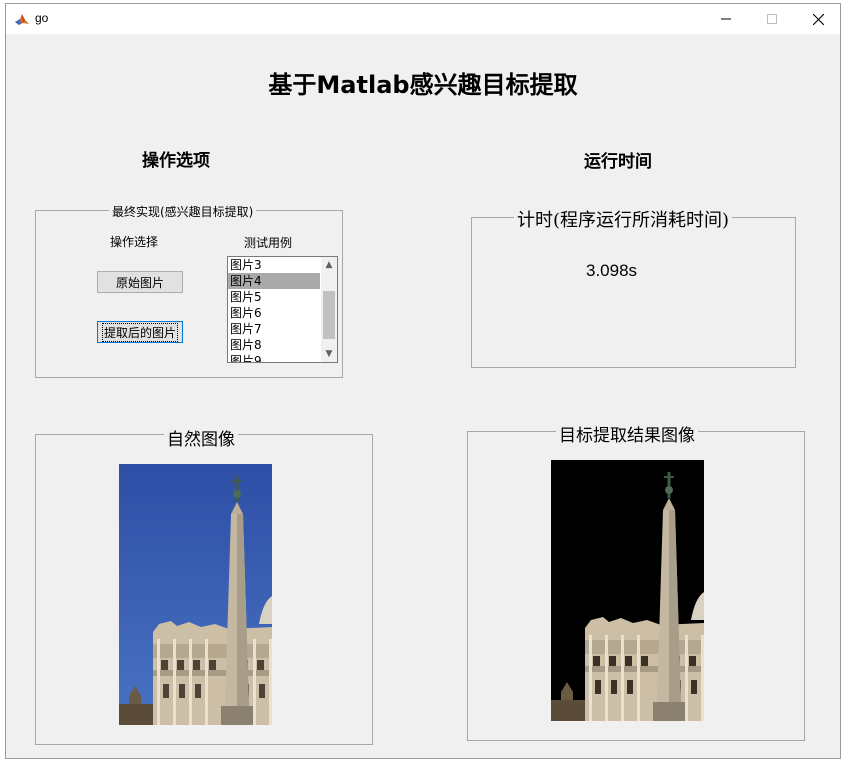 The image size is (848, 764). Describe the element at coordinates (42, 18) in the screenshot. I see `window-title: go` at that location.